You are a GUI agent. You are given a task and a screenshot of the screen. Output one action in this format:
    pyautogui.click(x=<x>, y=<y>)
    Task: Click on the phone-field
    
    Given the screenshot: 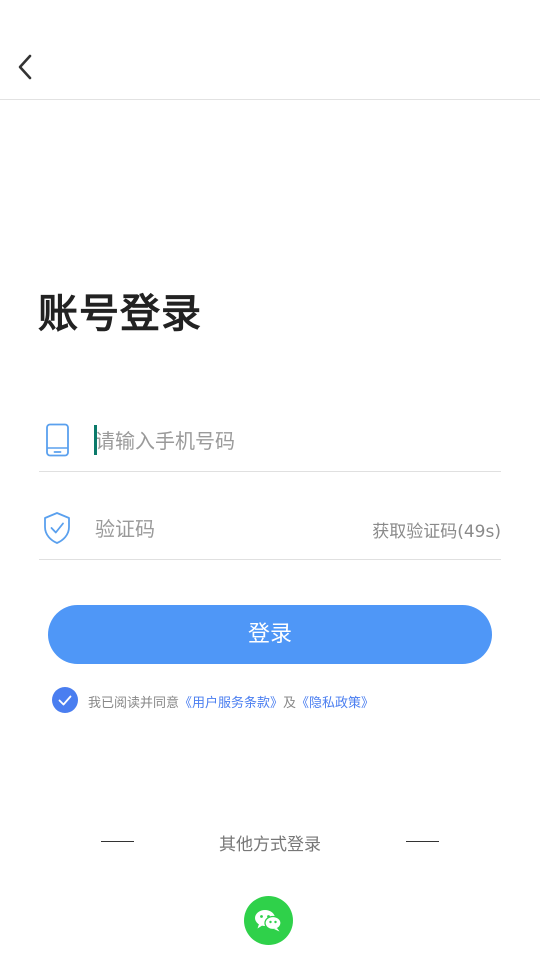 What is the action you would take?
    pyautogui.click(x=270, y=441)
    